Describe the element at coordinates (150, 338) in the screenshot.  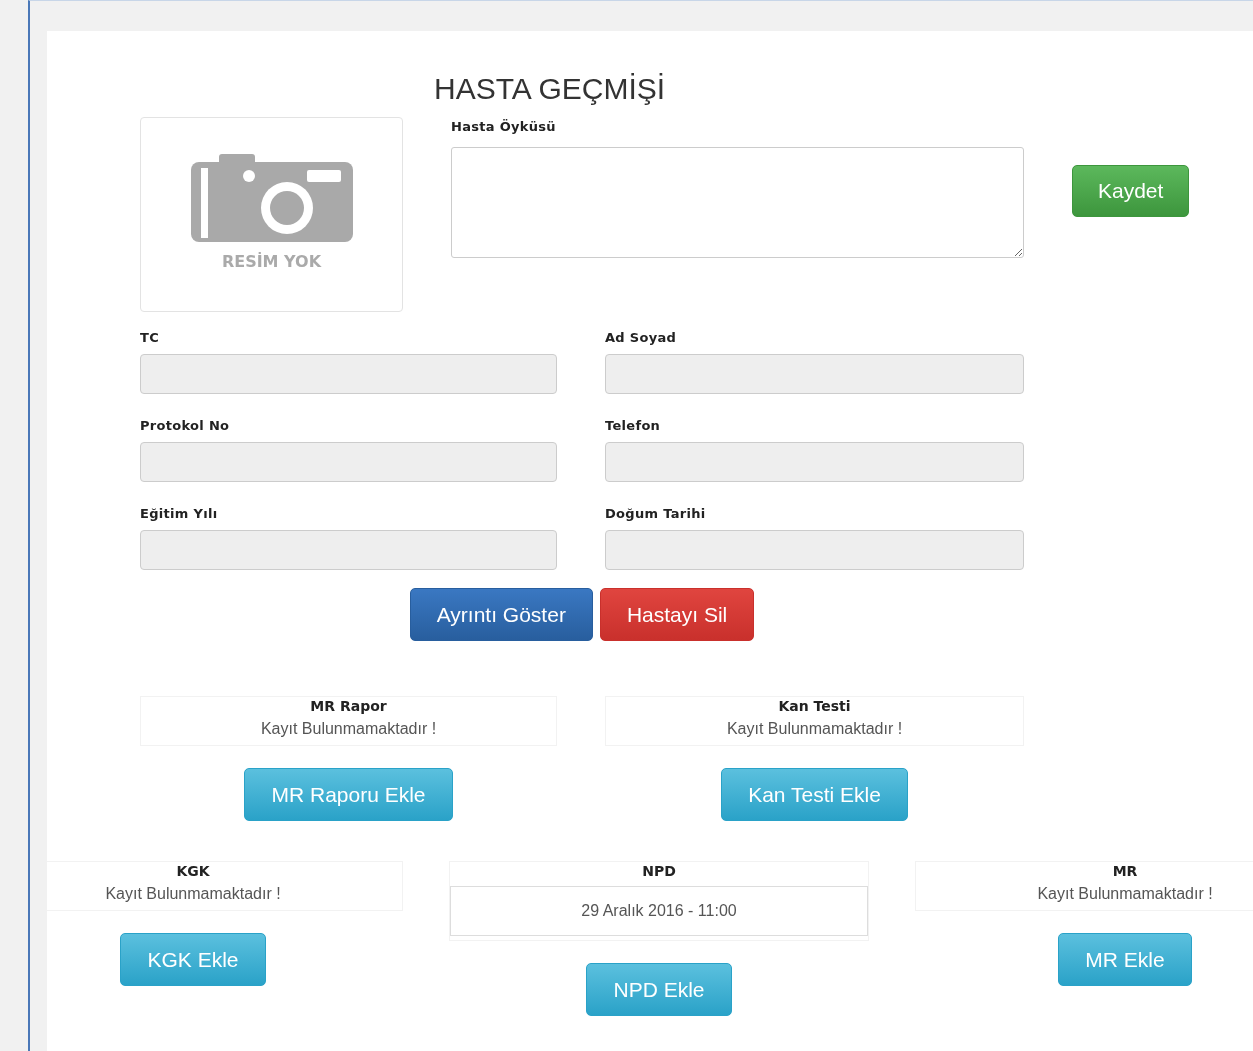
I see `field-label: TC` at that location.